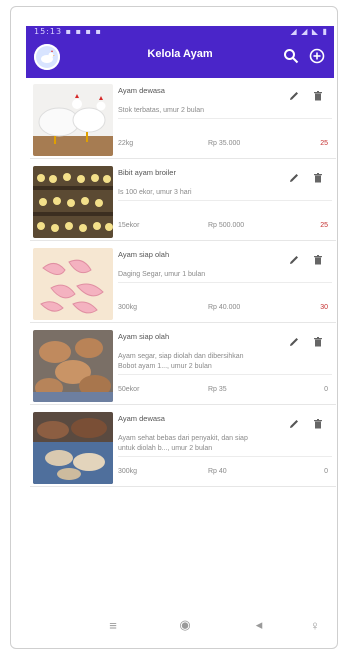 This screenshot has height=651, width=345. Describe the element at coordinates (309, 31) in the screenshot. I see `status-right-icons: ◢ ◢ ◣ ▮` at that location.